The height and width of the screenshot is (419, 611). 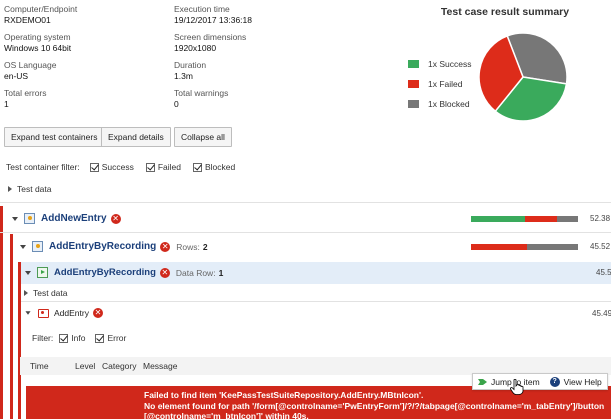 I want to click on legend-label: 1x Success, so click(x=450, y=64).